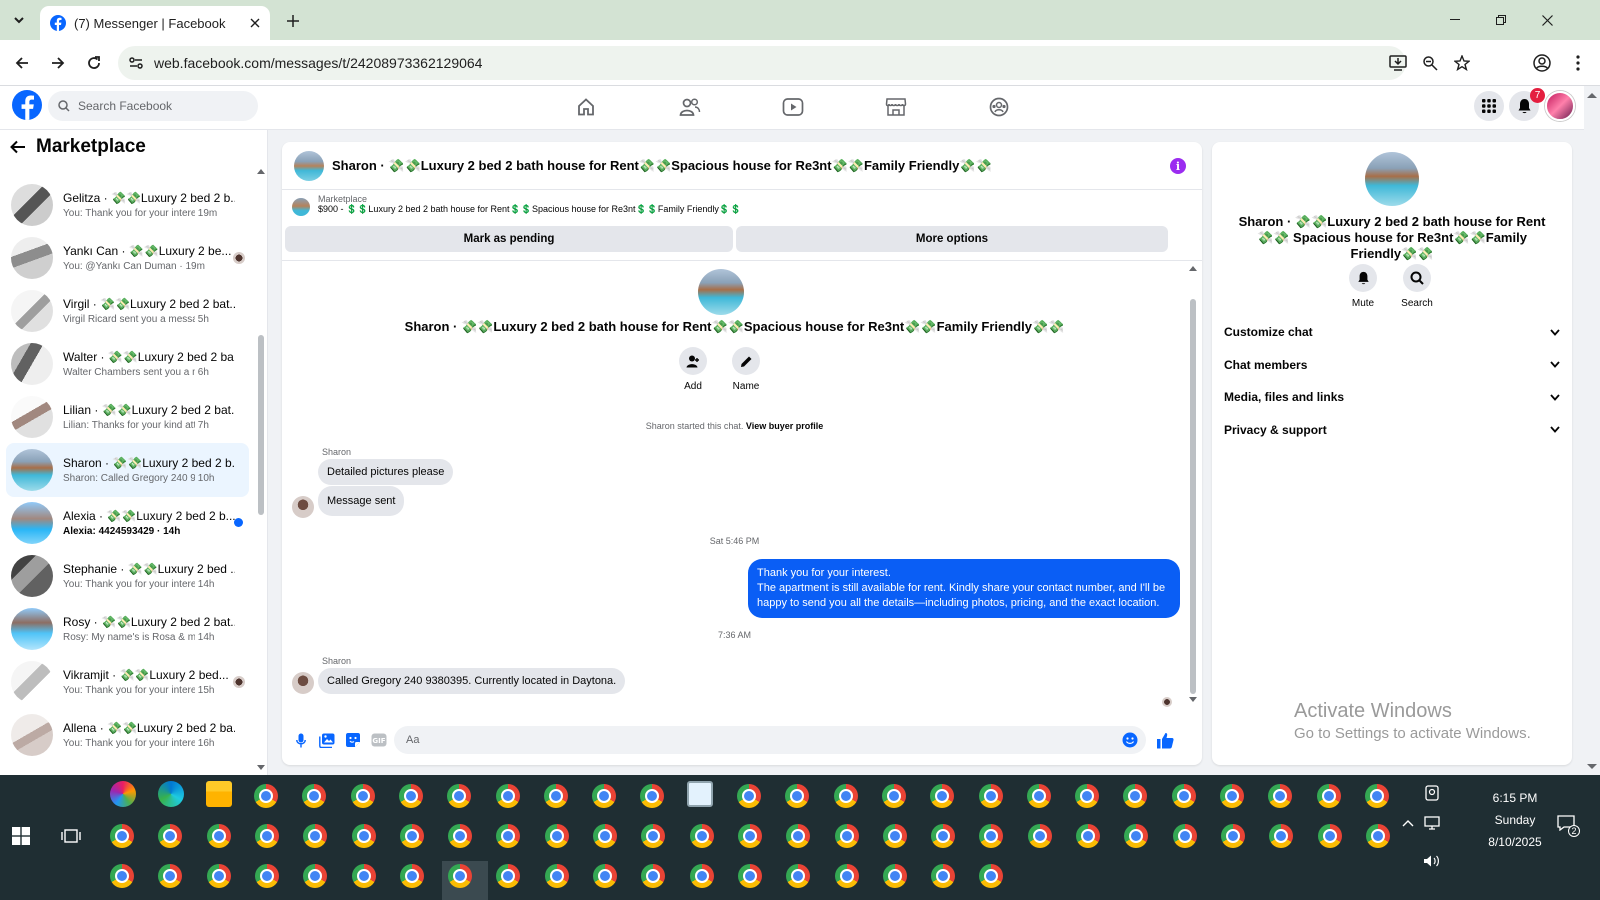  Describe the element at coordinates (153, 106) in the screenshot. I see `facebook-search-input: Search Facebook` at that location.